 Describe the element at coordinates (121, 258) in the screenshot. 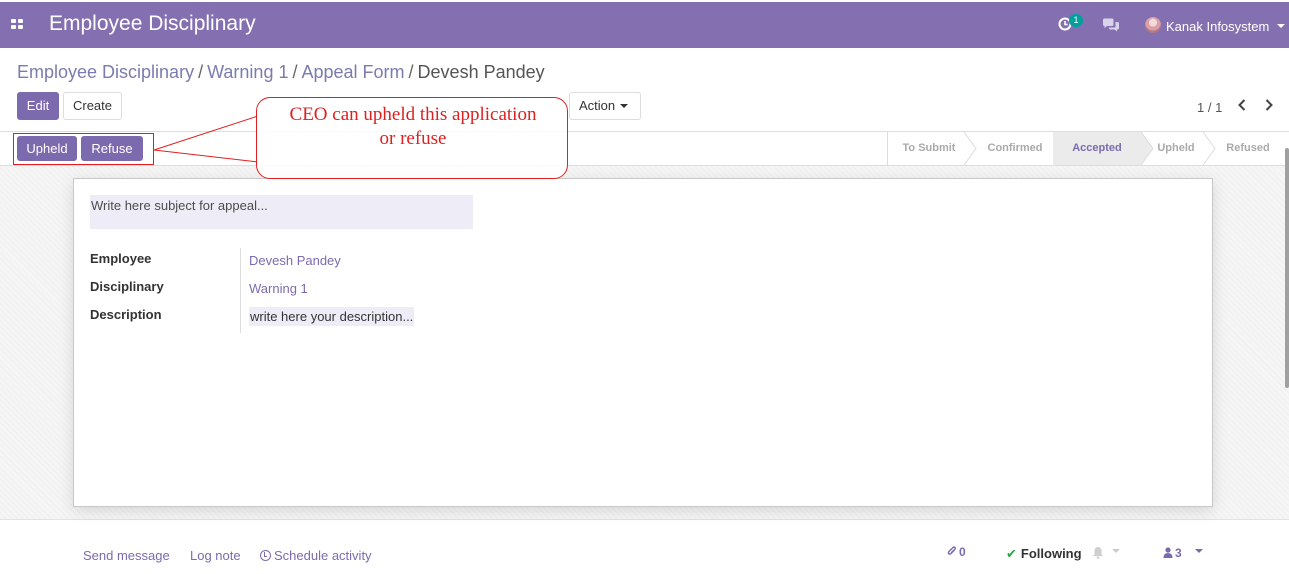

I see `employee-label: Employee` at that location.